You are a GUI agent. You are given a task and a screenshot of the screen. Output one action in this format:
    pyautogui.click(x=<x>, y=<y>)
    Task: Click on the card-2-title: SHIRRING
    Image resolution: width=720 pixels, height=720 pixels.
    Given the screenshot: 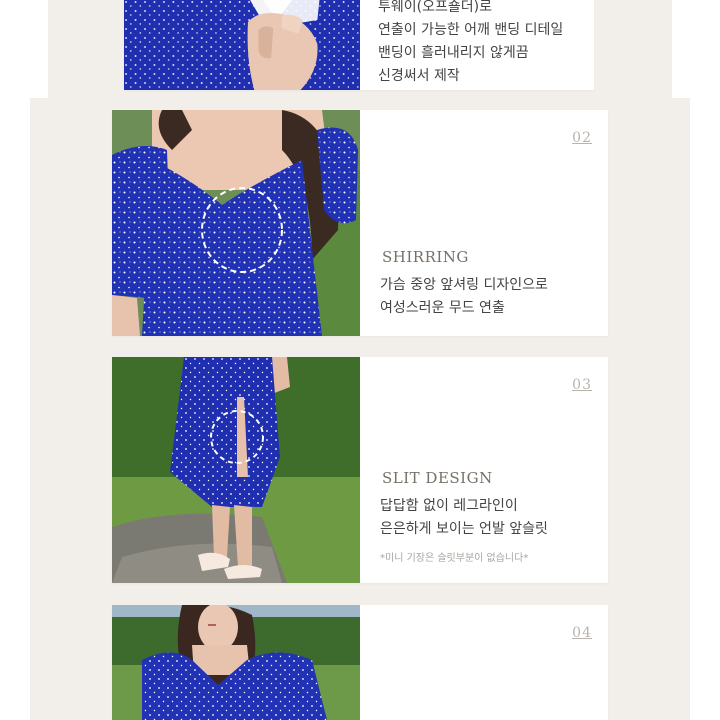 What is the action you would take?
    pyautogui.click(x=425, y=257)
    